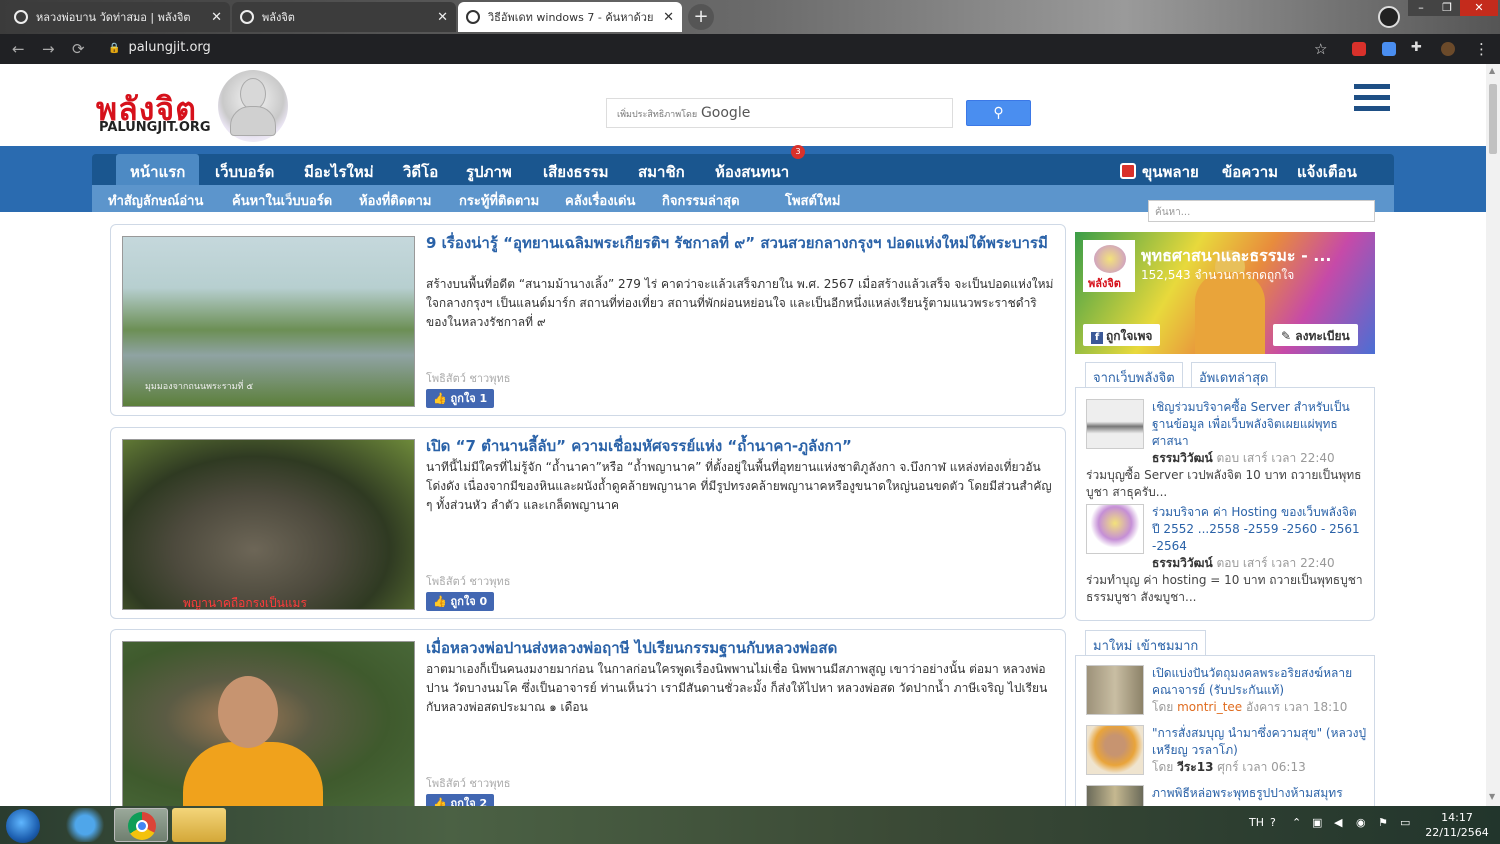 This screenshot has height=844, width=1500. Describe the element at coordinates (1493, 119) in the screenshot. I see `scrollbar-thumb` at that location.